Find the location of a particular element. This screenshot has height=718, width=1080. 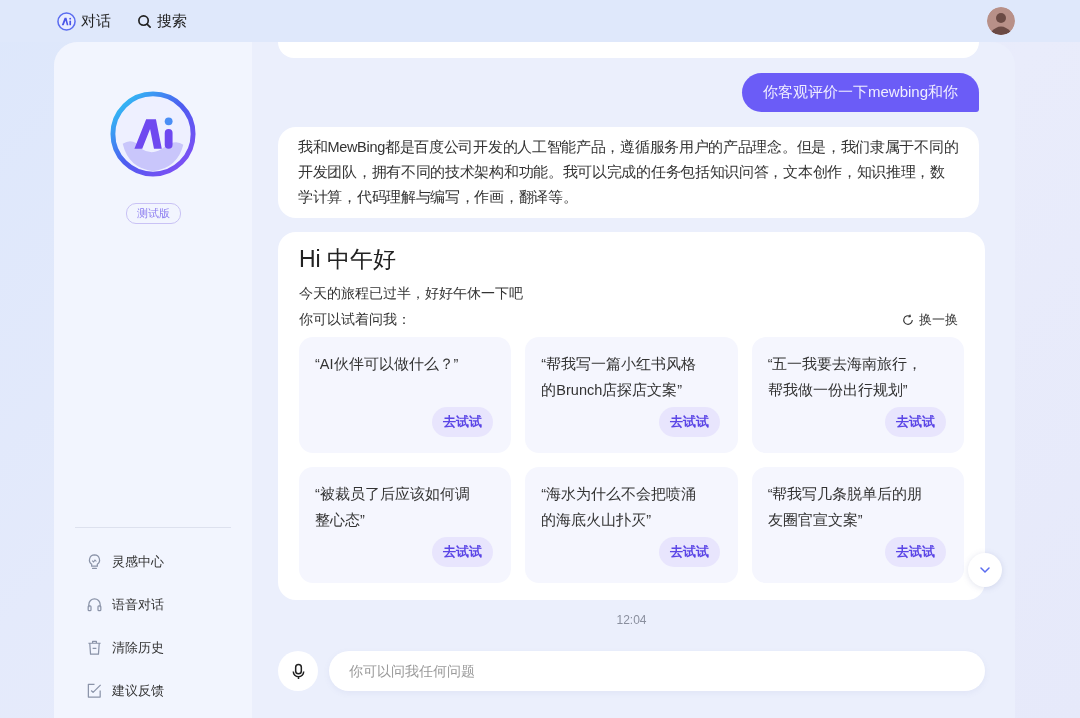

suggestion-card: “帮我写一篇小红书风格的Brunch店探店文案” 去试试 is located at coordinates (631, 395).